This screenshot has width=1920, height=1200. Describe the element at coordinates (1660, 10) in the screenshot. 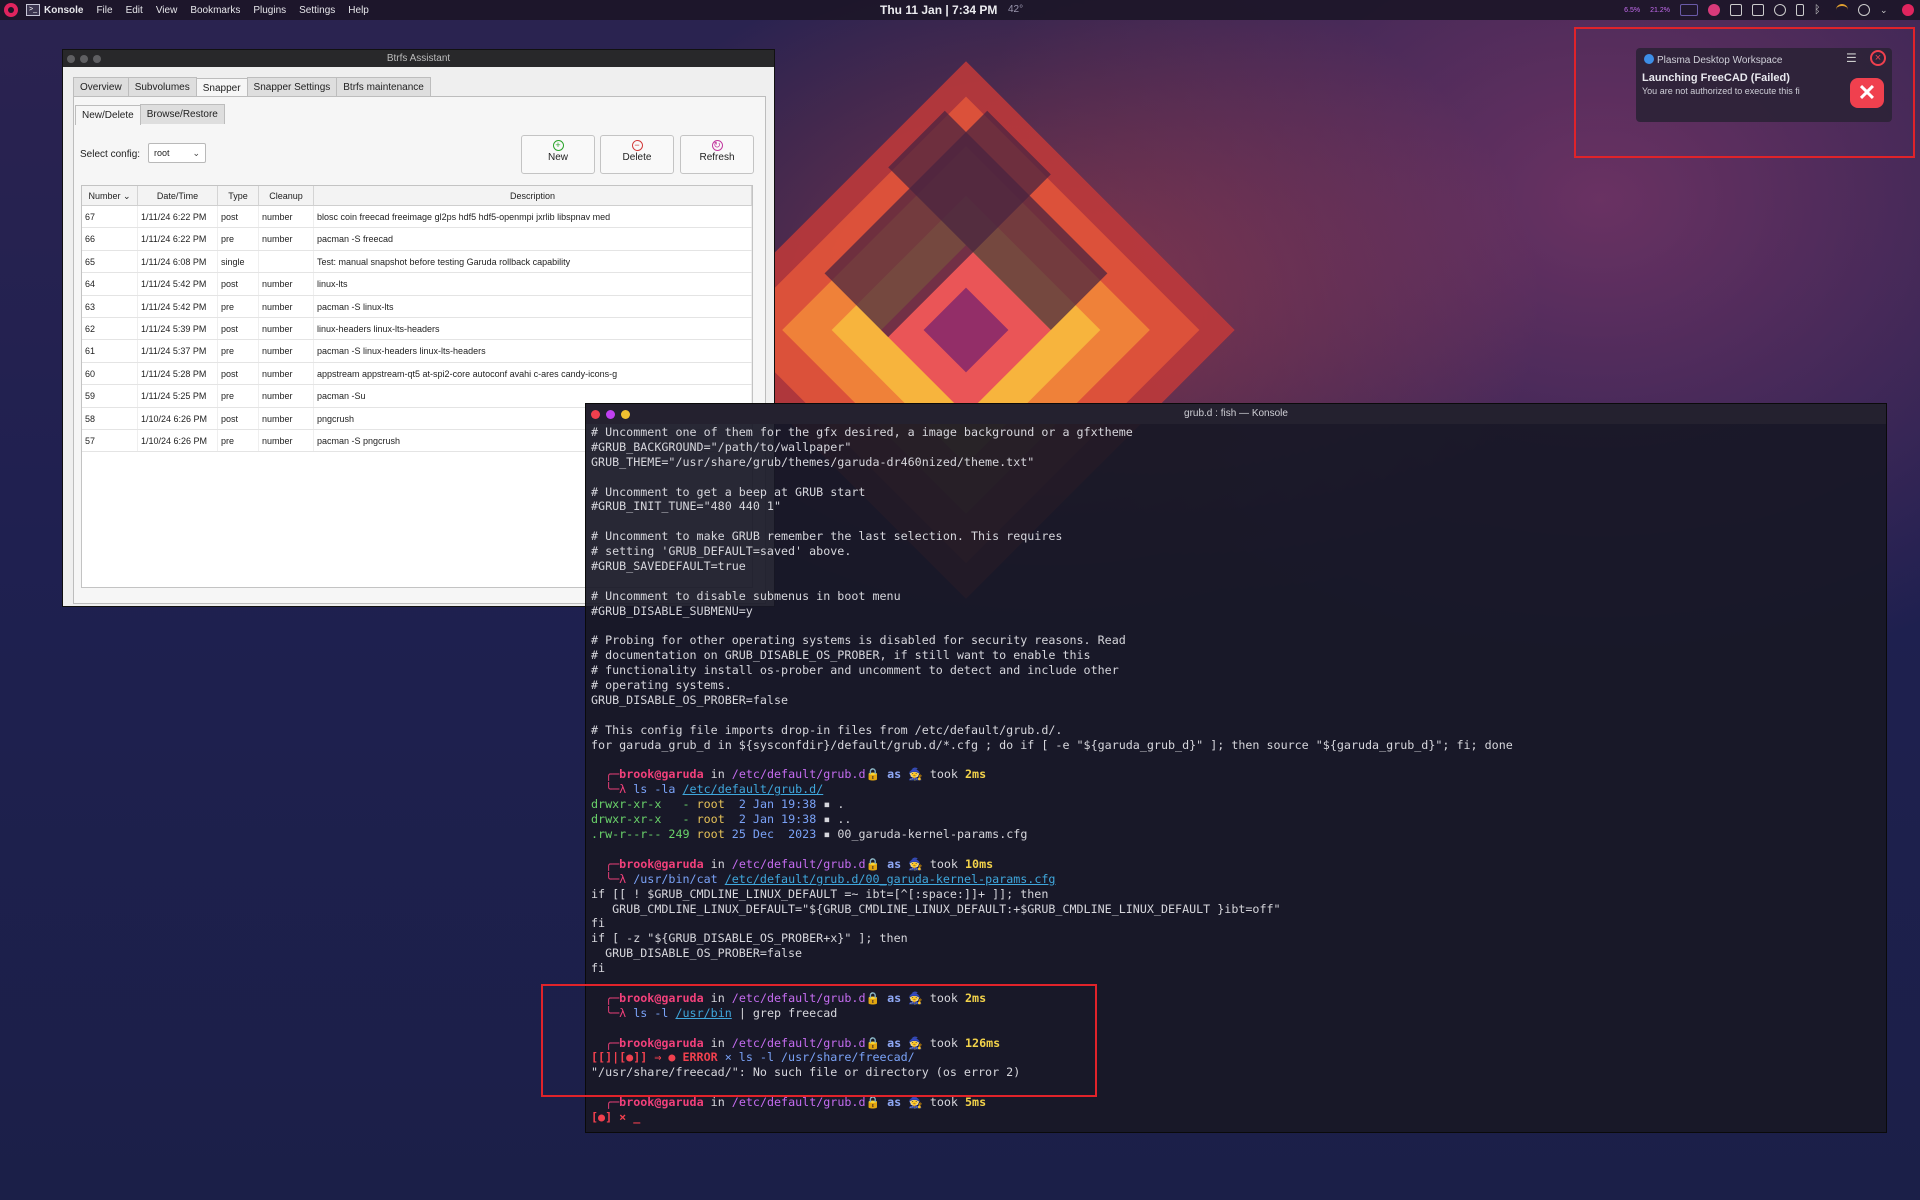

I see `memory-usage: 21.2%` at that location.